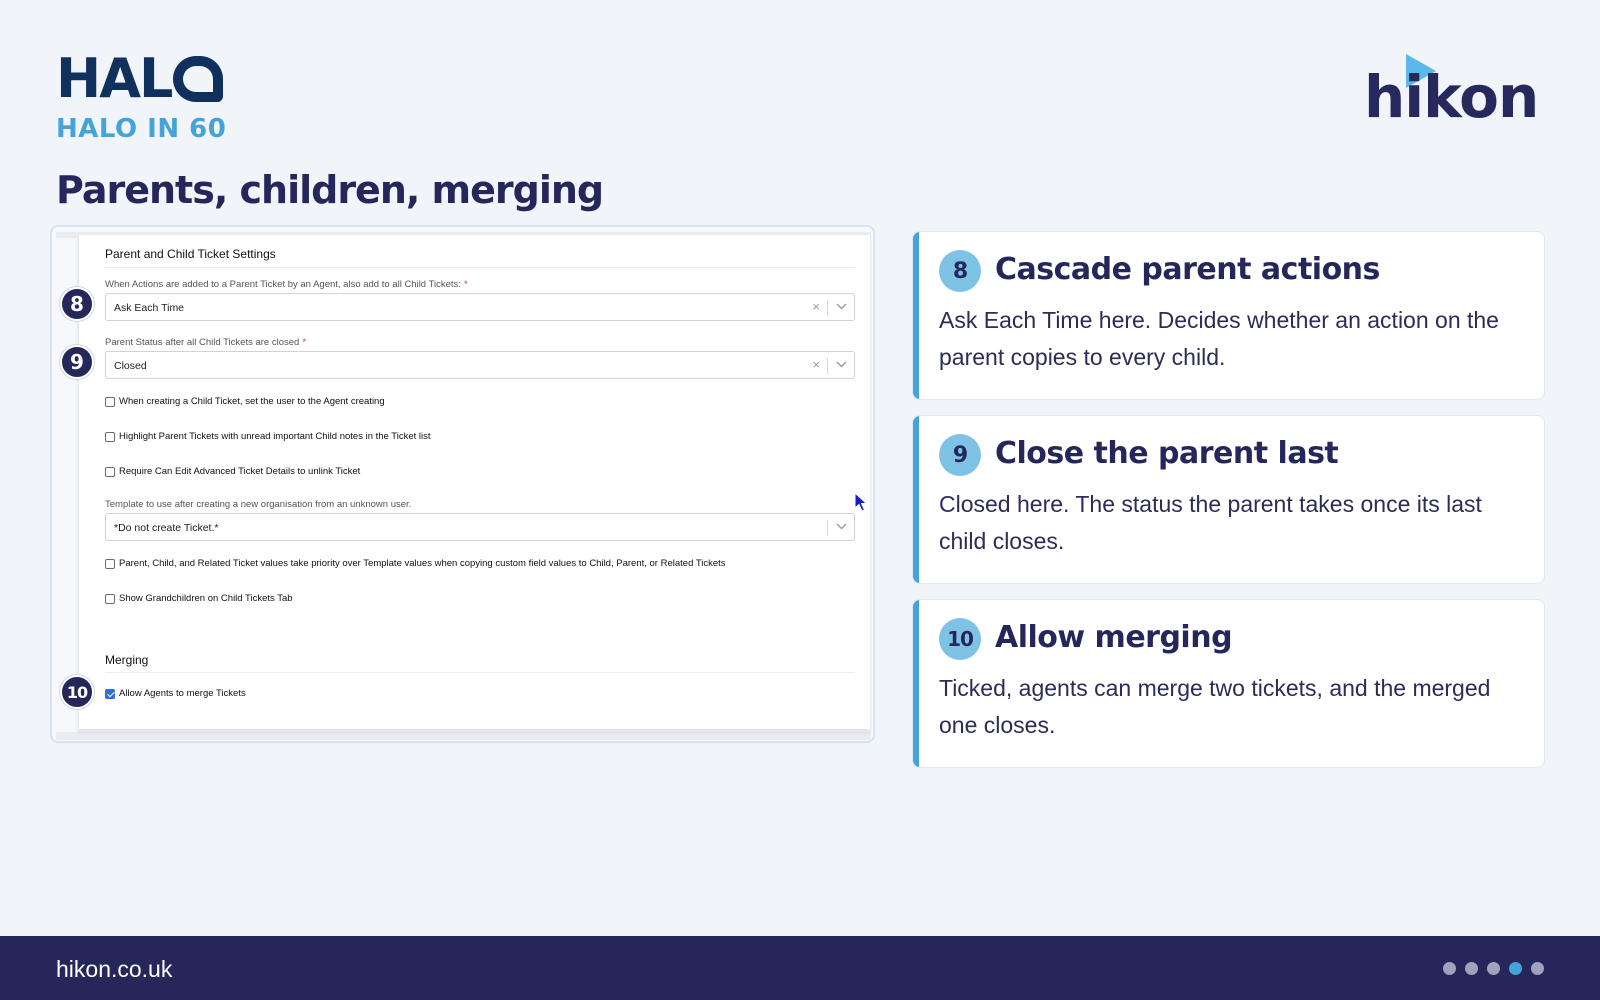  I want to click on halo-logo: HAL HALO IN 60, so click(141, 96).